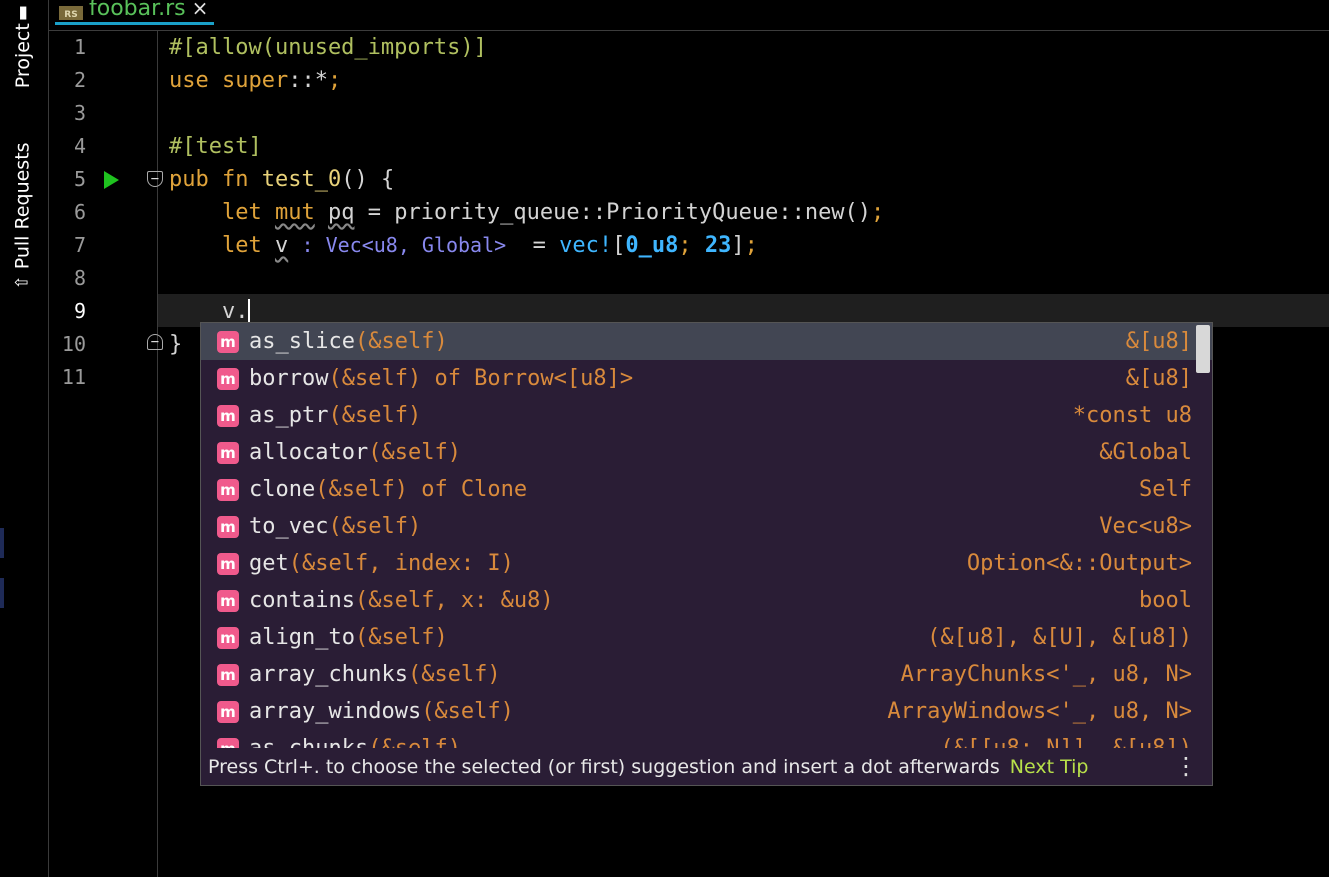 The height and width of the screenshot is (877, 1329). I want to click on line-number: 5, so click(79, 179).